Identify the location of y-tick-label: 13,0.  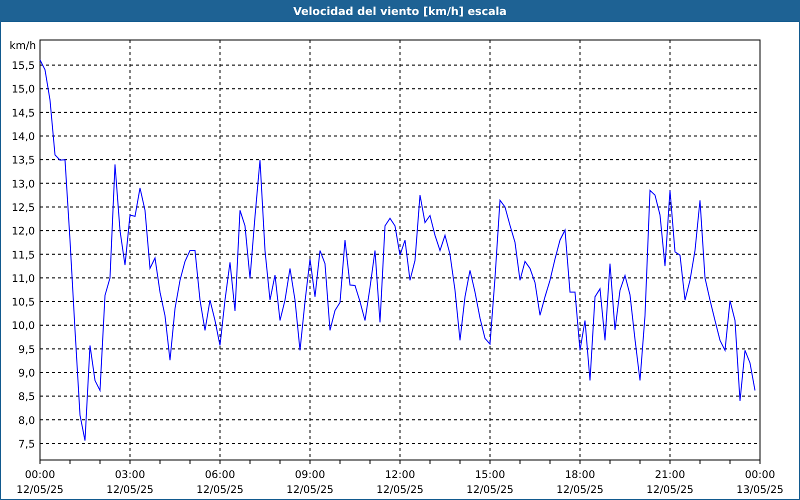
(23, 184).